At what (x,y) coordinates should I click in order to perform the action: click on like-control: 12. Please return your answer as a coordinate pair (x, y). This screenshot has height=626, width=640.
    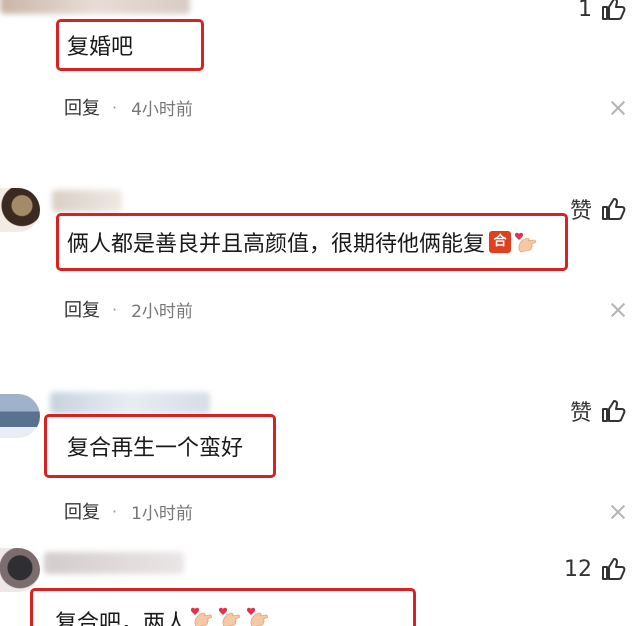
    Looking at the image, I should click on (595, 569).